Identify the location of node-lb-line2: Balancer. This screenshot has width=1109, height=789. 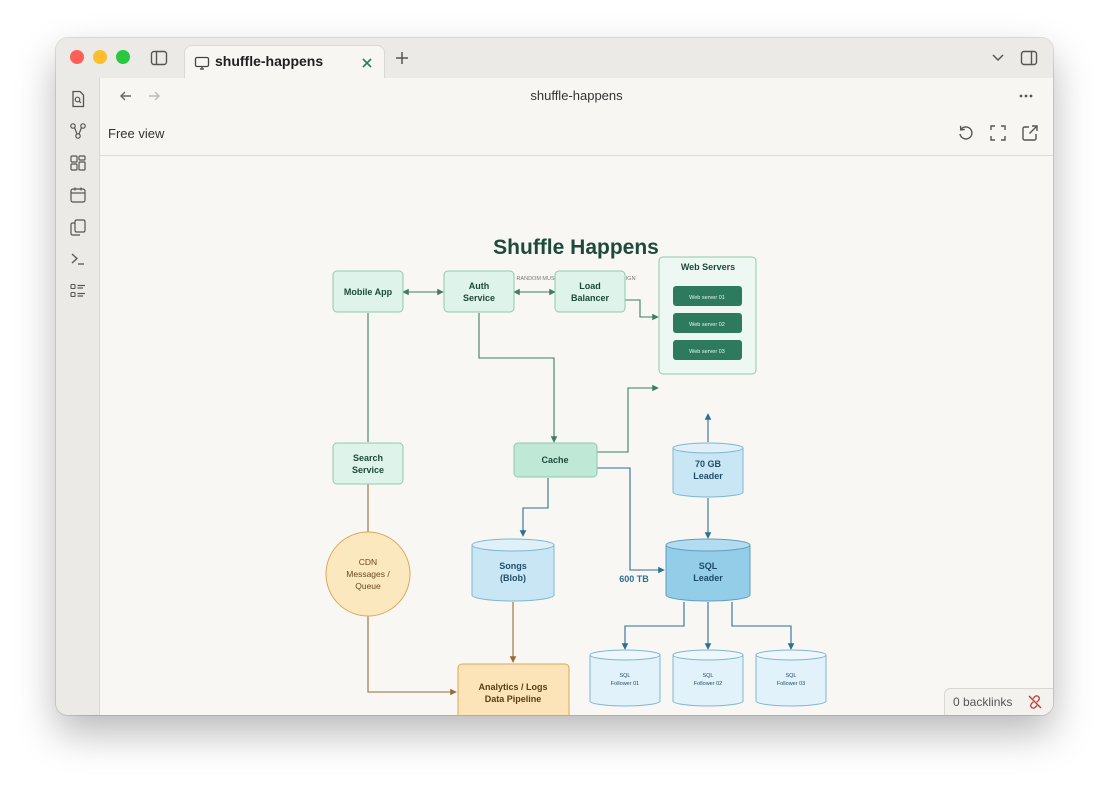
(590, 298).